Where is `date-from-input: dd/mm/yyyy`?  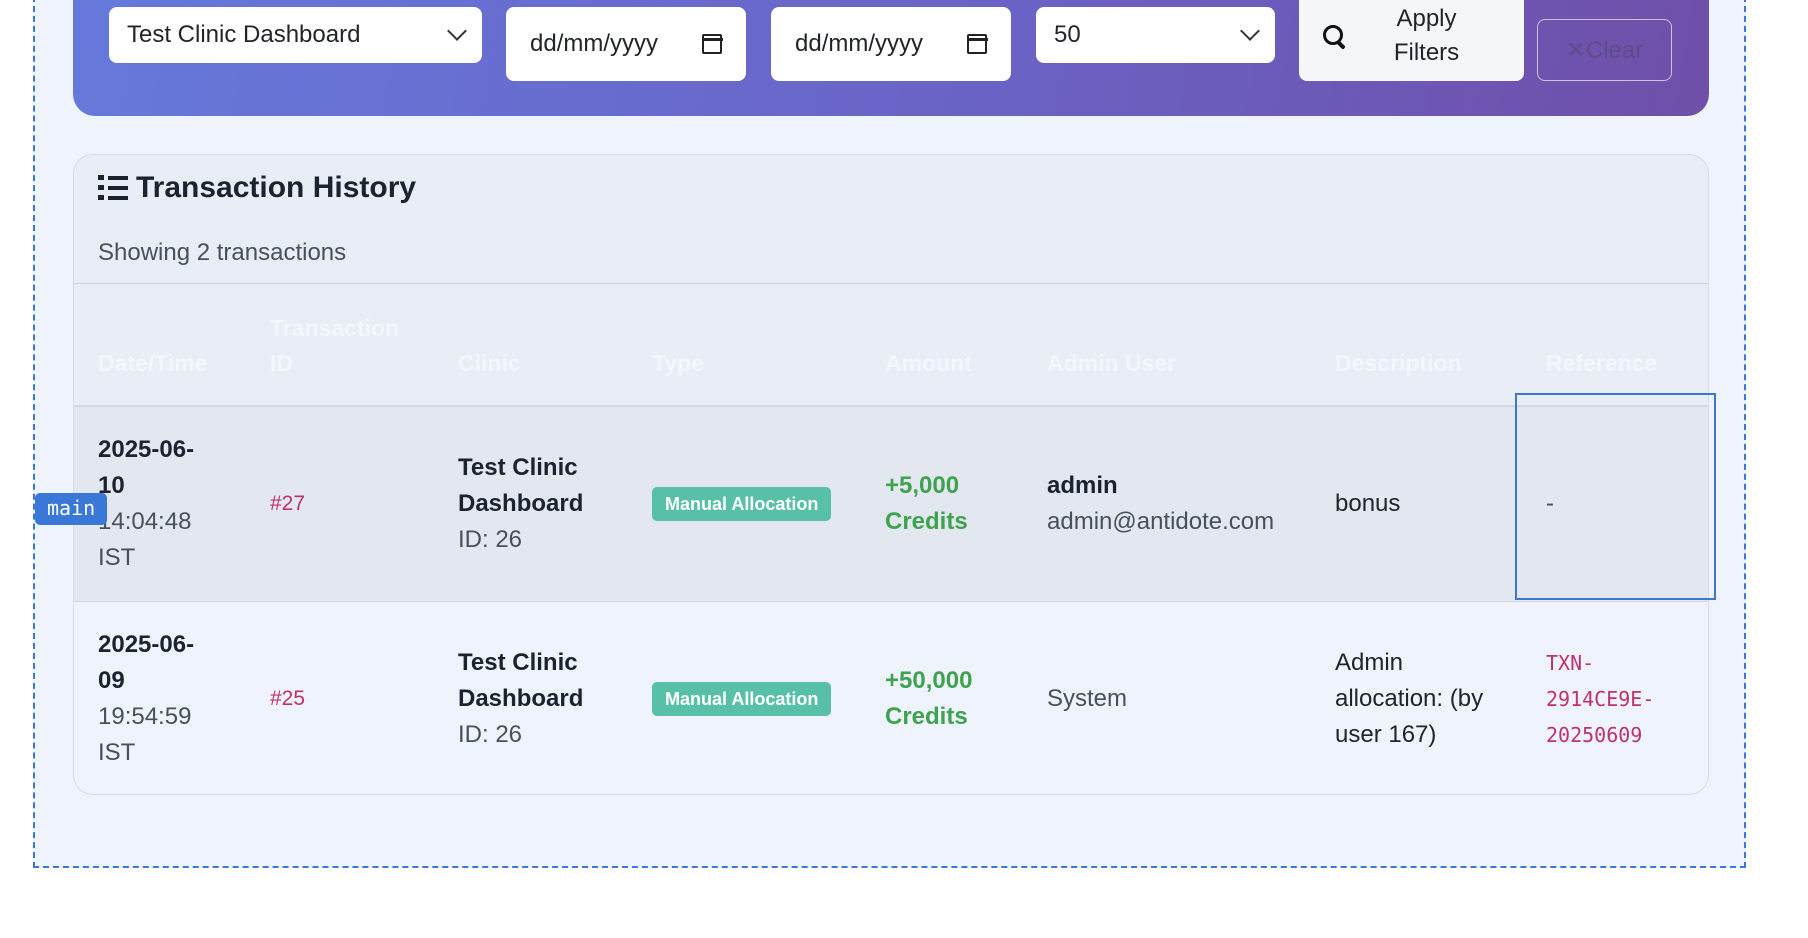
date-from-input: dd/mm/yyyy is located at coordinates (626, 44).